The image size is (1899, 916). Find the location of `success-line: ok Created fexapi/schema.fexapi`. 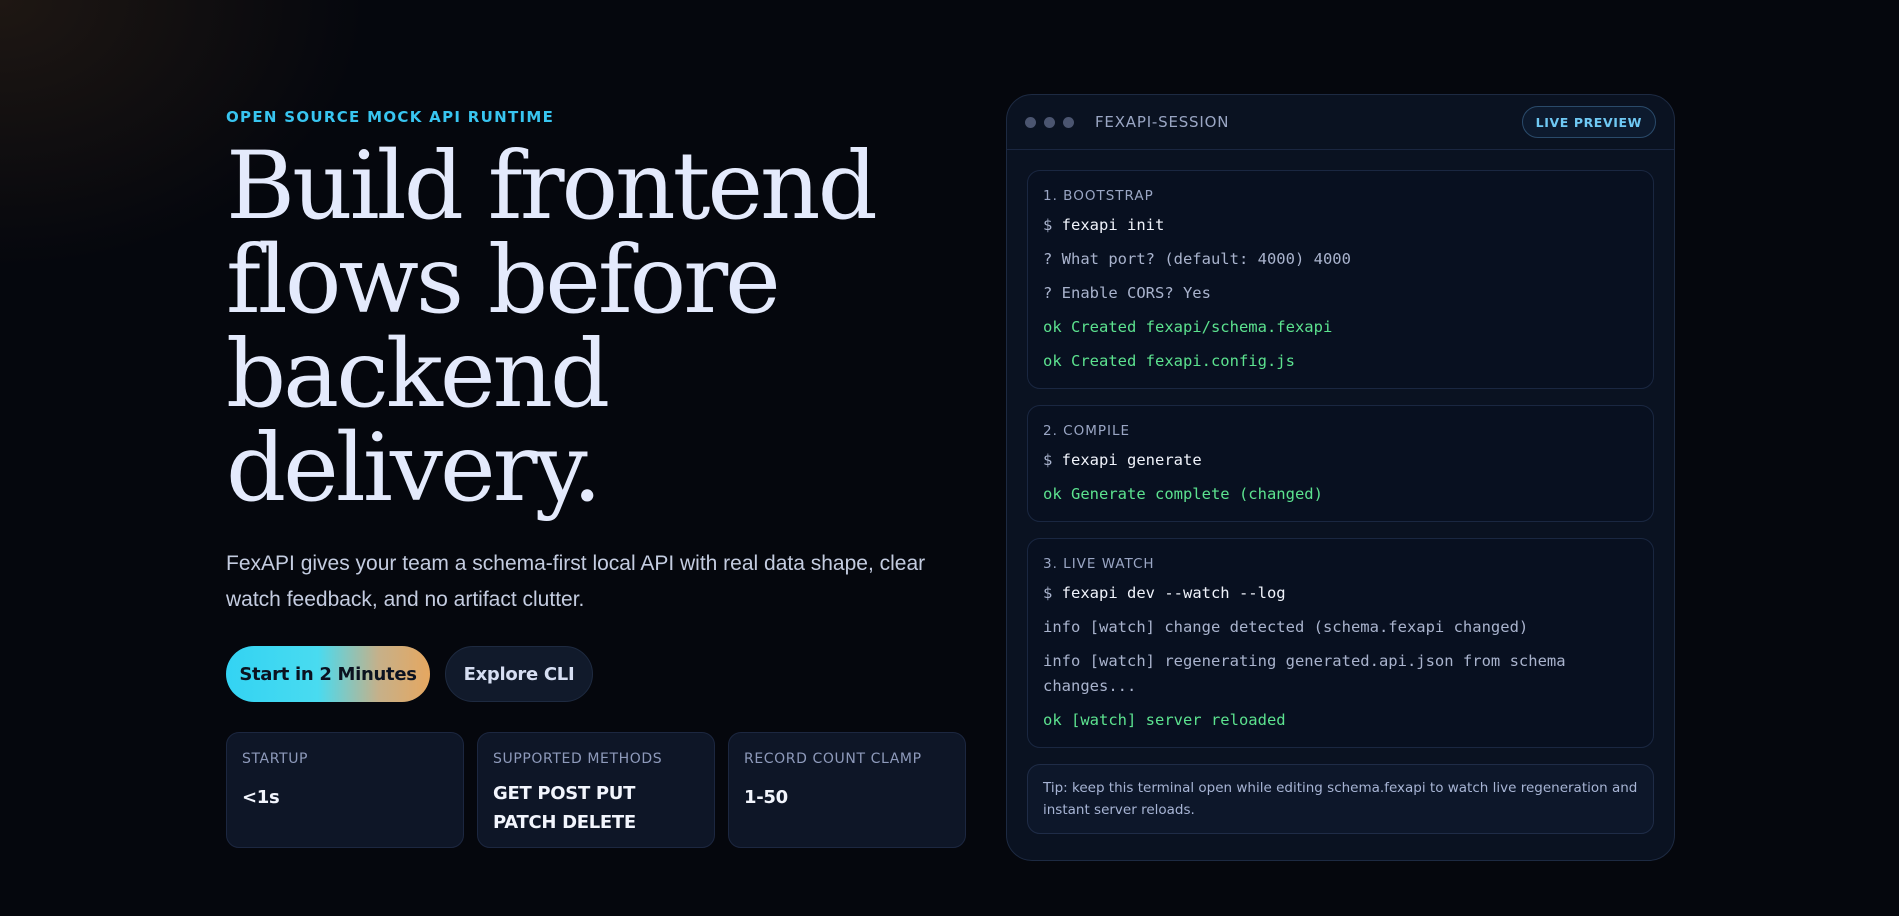

success-line: ok Created fexapi/schema.fexapi is located at coordinates (1188, 327).